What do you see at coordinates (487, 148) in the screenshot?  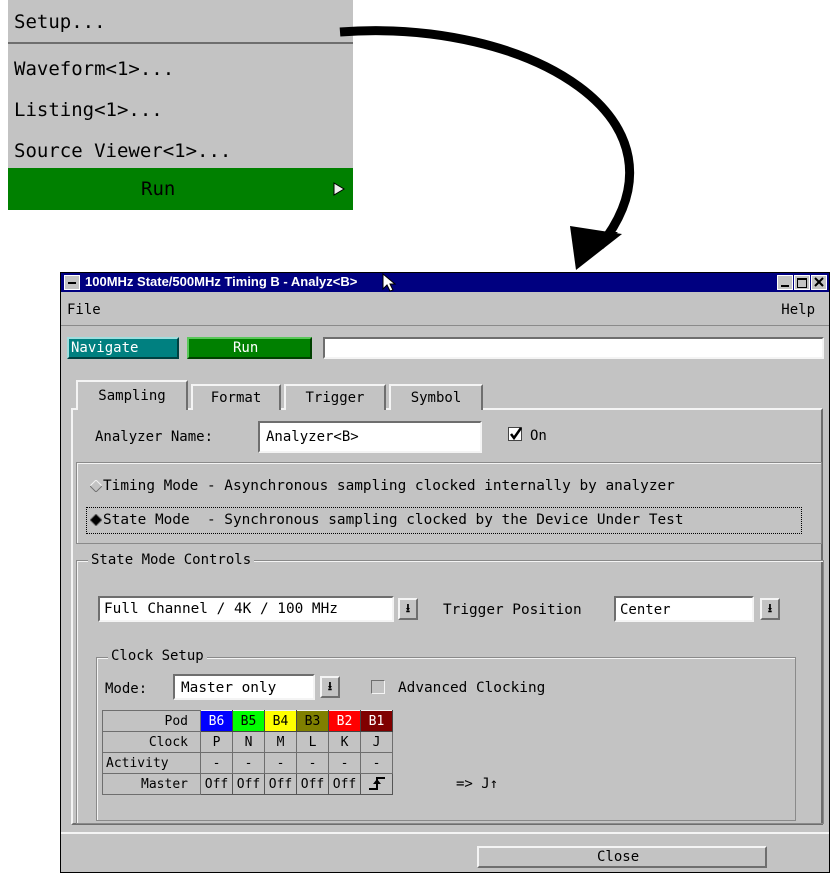 I see `curved-arrow-icon` at bounding box center [487, 148].